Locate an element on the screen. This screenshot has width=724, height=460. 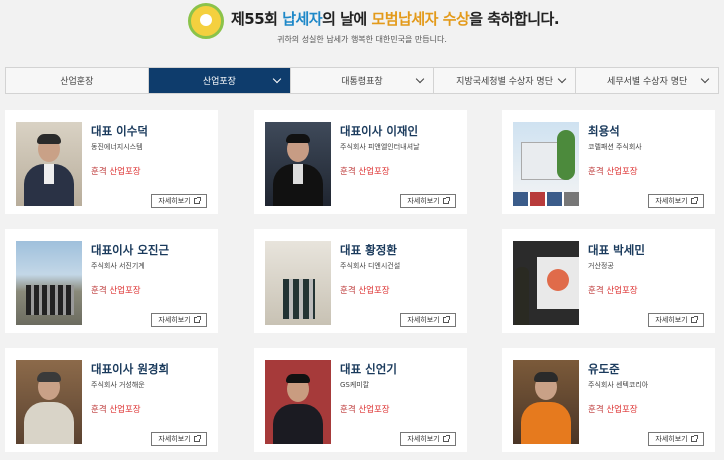
awardee-company: 코렐패션 주식회사 is located at coordinates (615, 147).